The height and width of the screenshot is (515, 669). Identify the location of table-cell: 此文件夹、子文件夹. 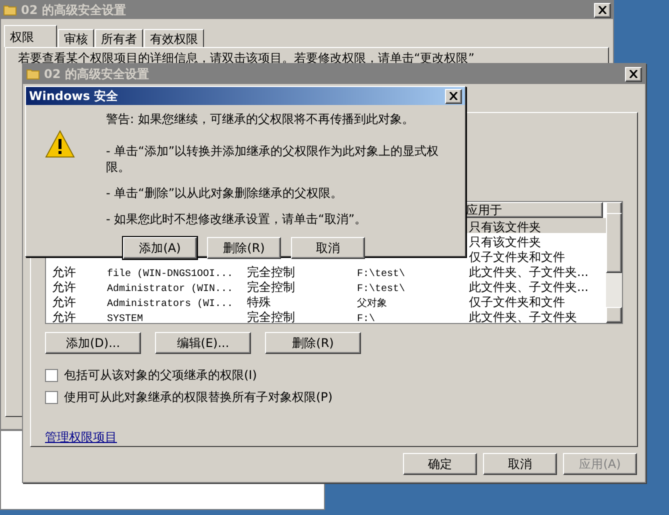
(523, 317).